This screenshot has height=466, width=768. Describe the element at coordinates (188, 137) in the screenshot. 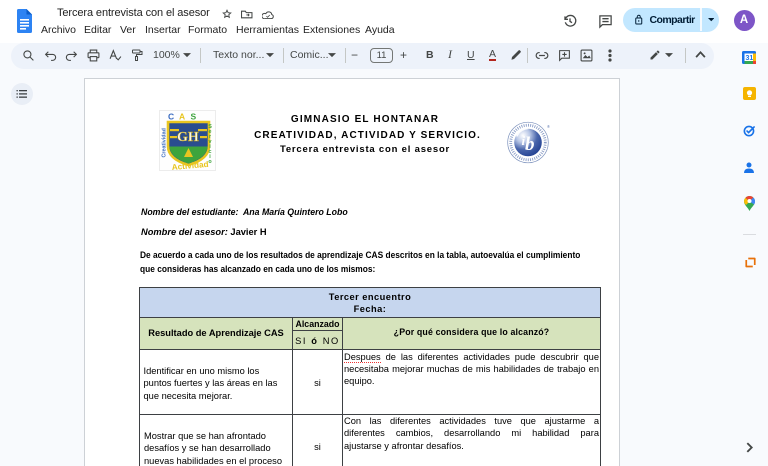

I see `svg-text: GH` at that location.